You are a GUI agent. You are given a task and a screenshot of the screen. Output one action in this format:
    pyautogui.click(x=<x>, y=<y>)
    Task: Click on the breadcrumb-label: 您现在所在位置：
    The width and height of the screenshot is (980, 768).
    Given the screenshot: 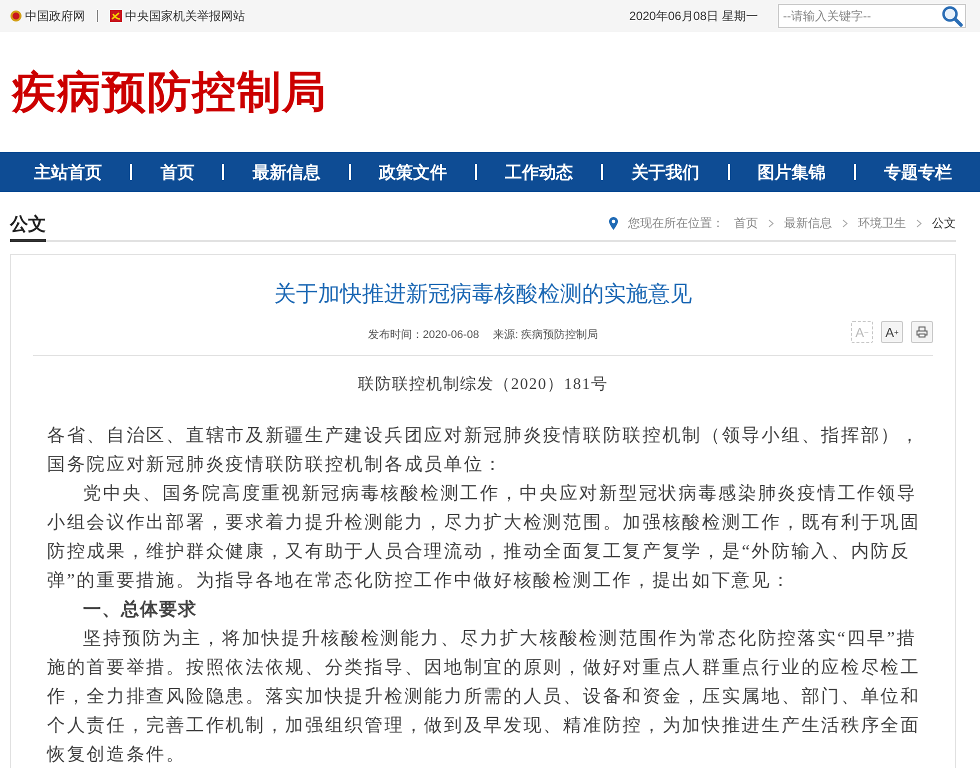 What is the action you would take?
    pyautogui.click(x=676, y=223)
    